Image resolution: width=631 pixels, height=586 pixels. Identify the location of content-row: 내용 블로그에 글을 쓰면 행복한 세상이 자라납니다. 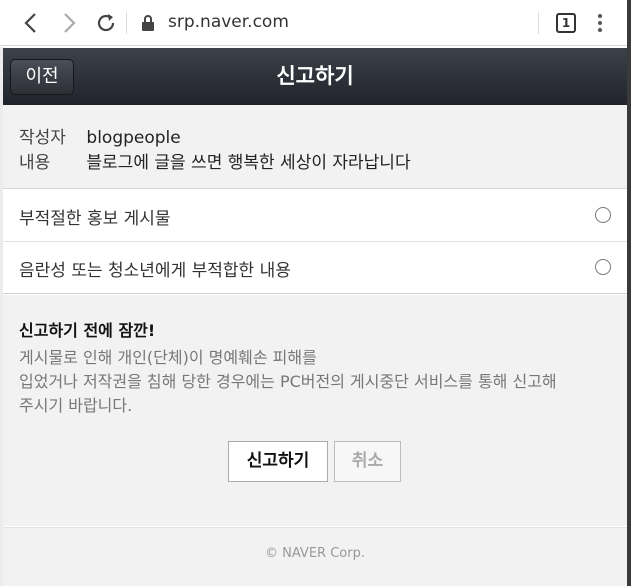
(215, 160).